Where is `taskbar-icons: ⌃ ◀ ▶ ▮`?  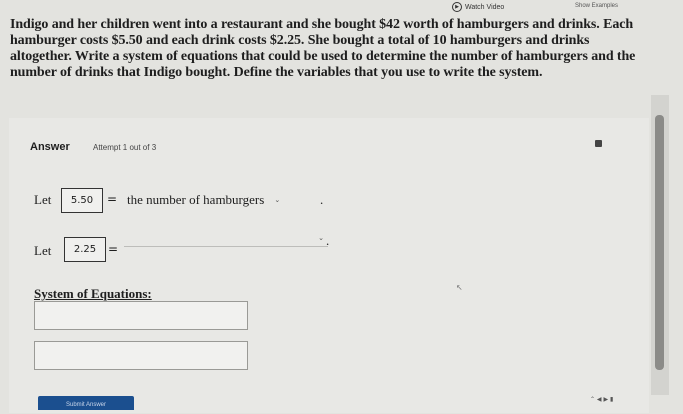
taskbar-icons: ⌃ ◀ ▶ ▮ is located at coordinates (602, 399).